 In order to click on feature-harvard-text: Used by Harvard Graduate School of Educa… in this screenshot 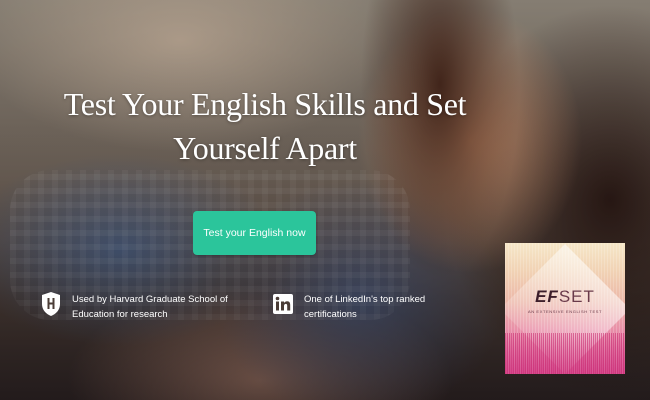, I will do `click(150, 306)`.